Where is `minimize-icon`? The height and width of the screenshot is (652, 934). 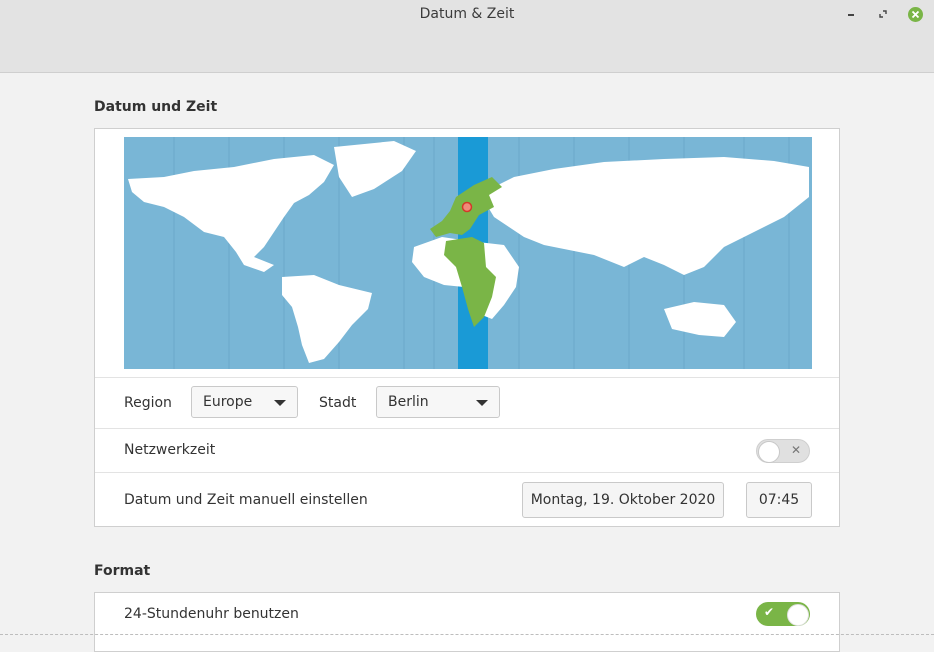 minimize-icon is located at coordinates (851, 15).